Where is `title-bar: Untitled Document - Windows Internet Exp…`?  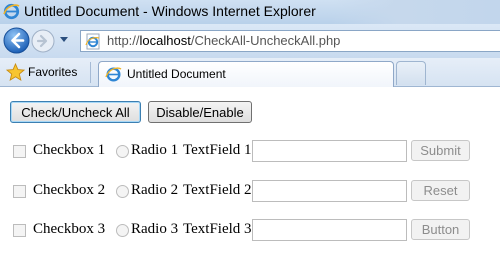
title-bar: Untitled Document - Windows Internet Exp… is located at coordinates (250, 12).